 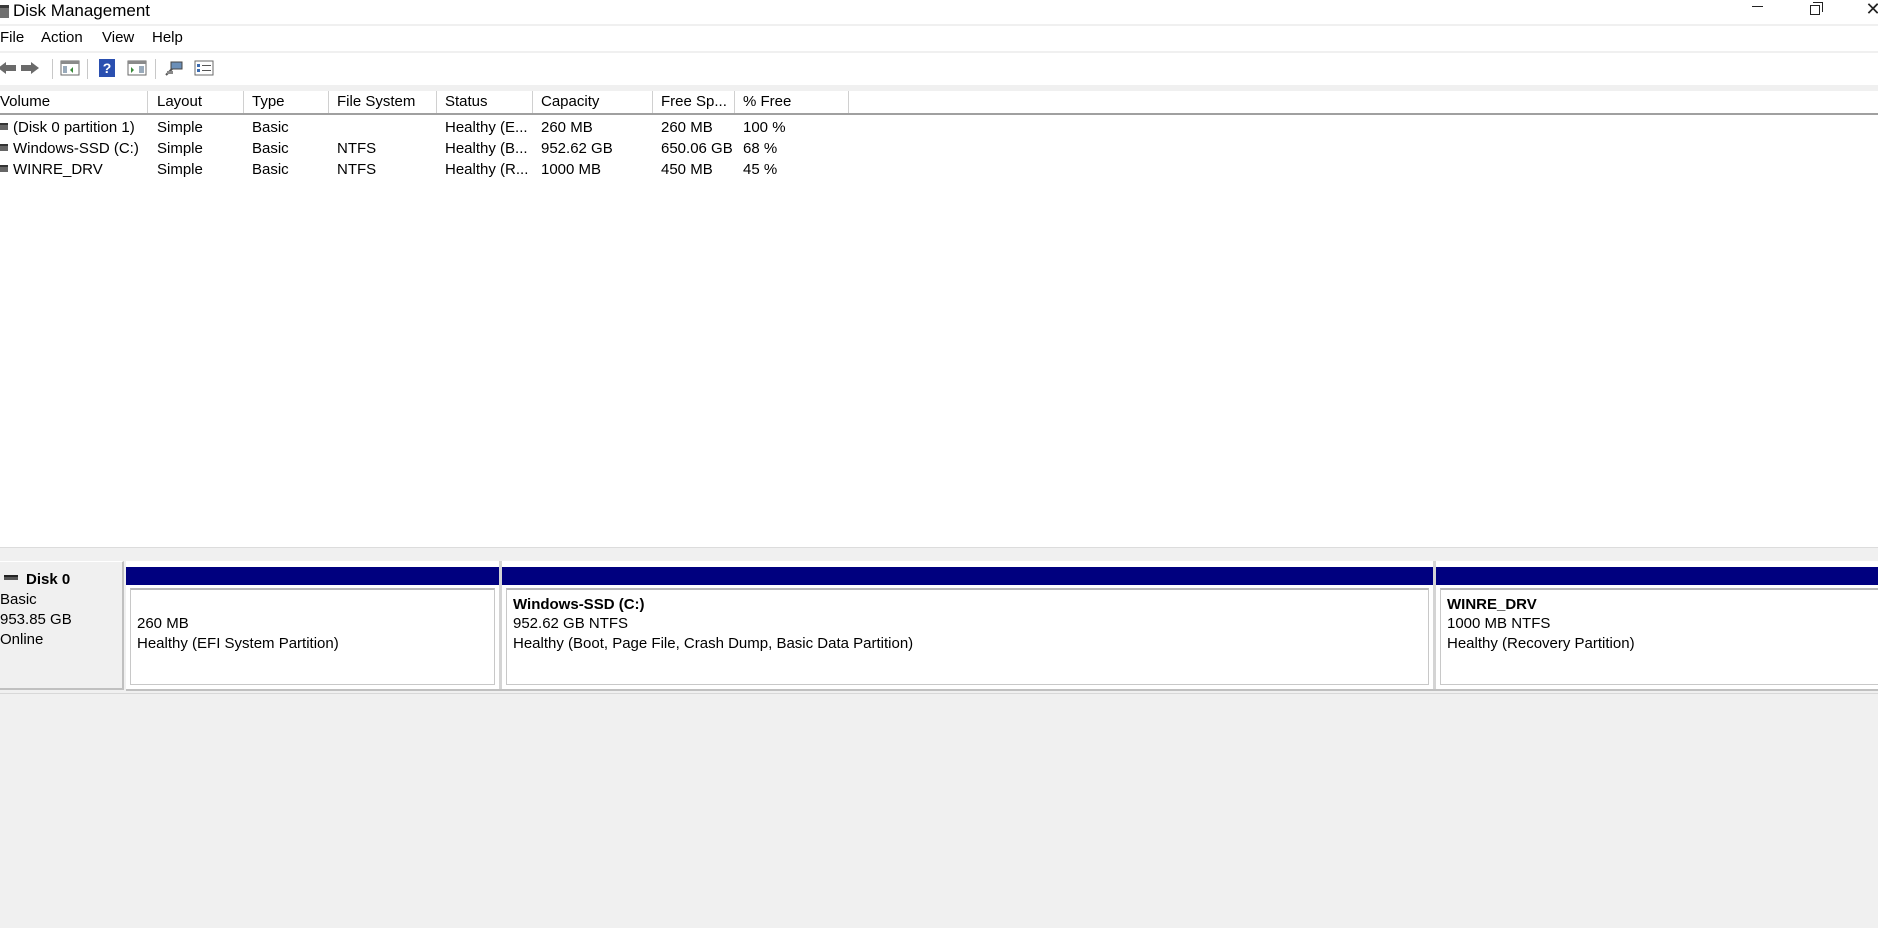 What do you see at coordinates (571, 169) in the screenshot?
I see `cell-capacity: 1000 MB` at bounding box center [571, 169].